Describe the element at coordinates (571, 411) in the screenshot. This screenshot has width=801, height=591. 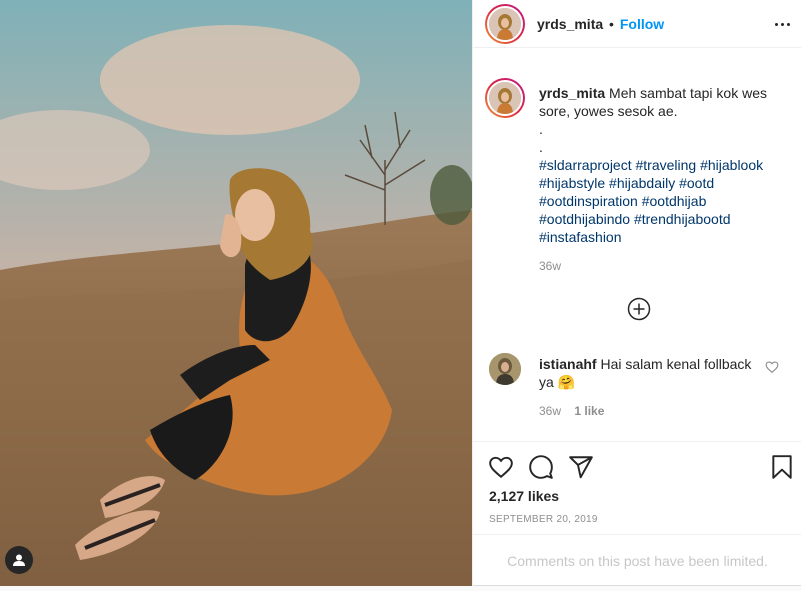
I see `comment-meta: 36w 1 like` at that location.